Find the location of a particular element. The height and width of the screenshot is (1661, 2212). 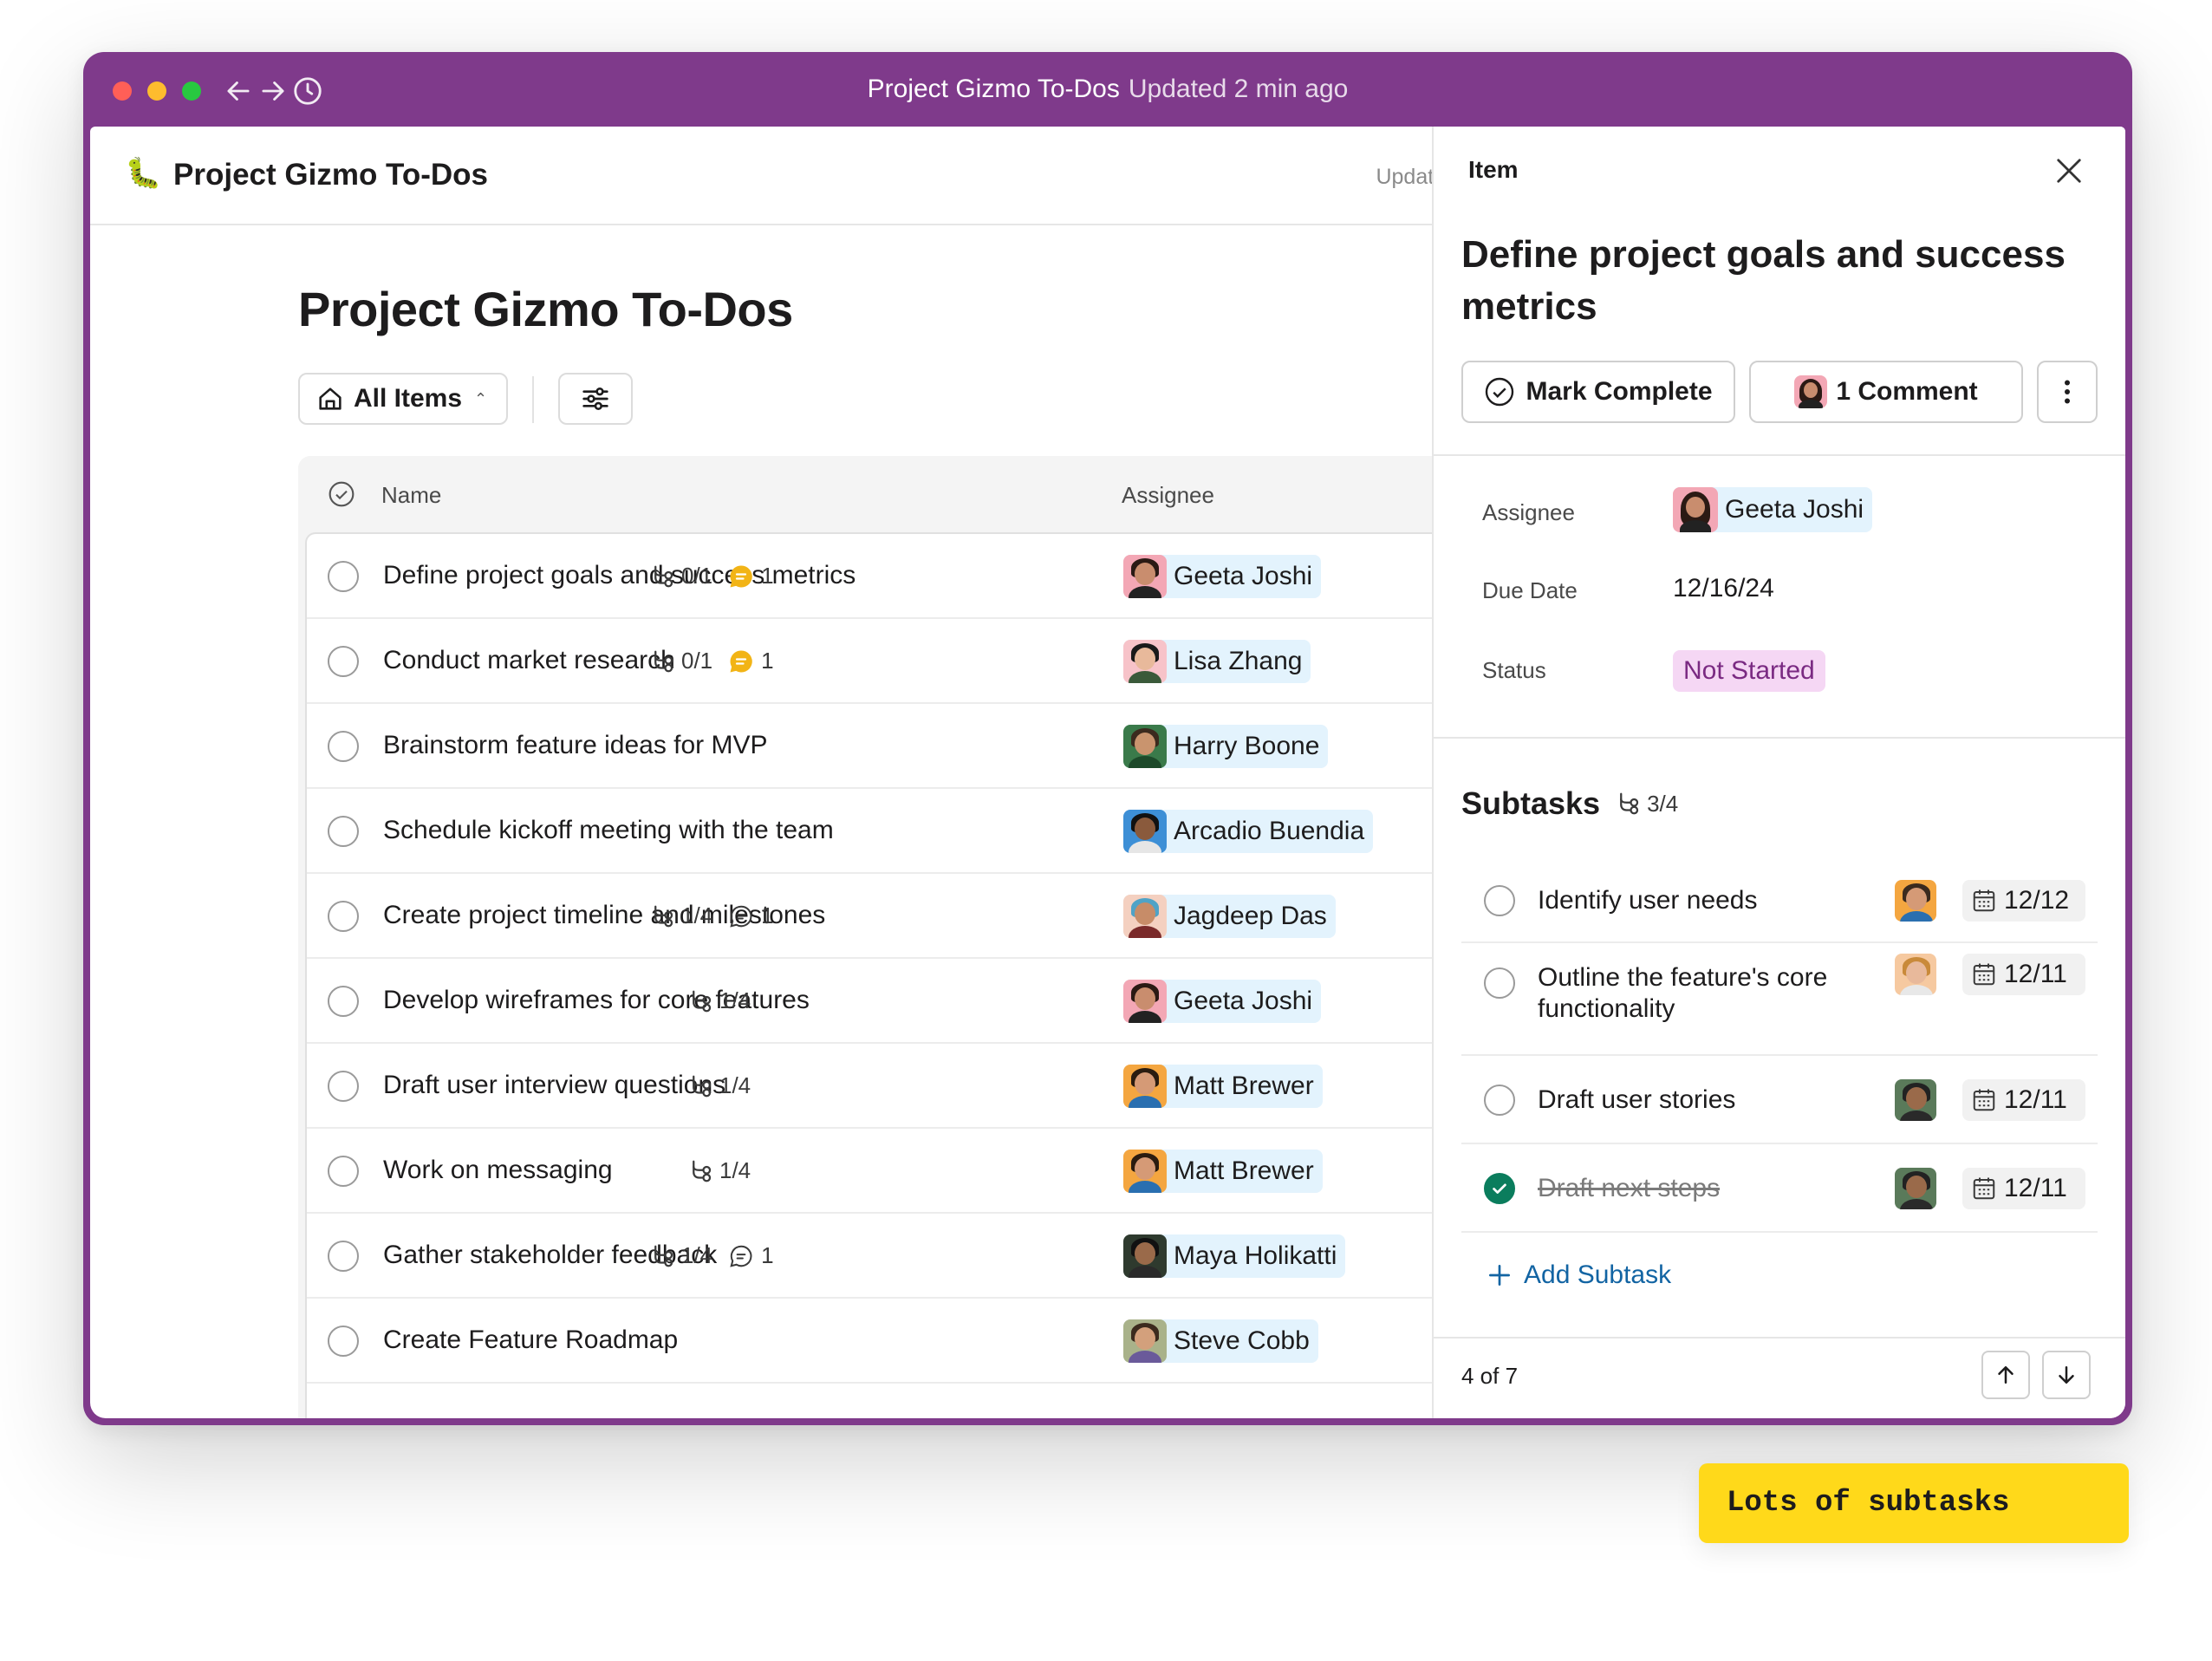

assignee-chip: Harry Boone is located at coordinates (1226, 746).